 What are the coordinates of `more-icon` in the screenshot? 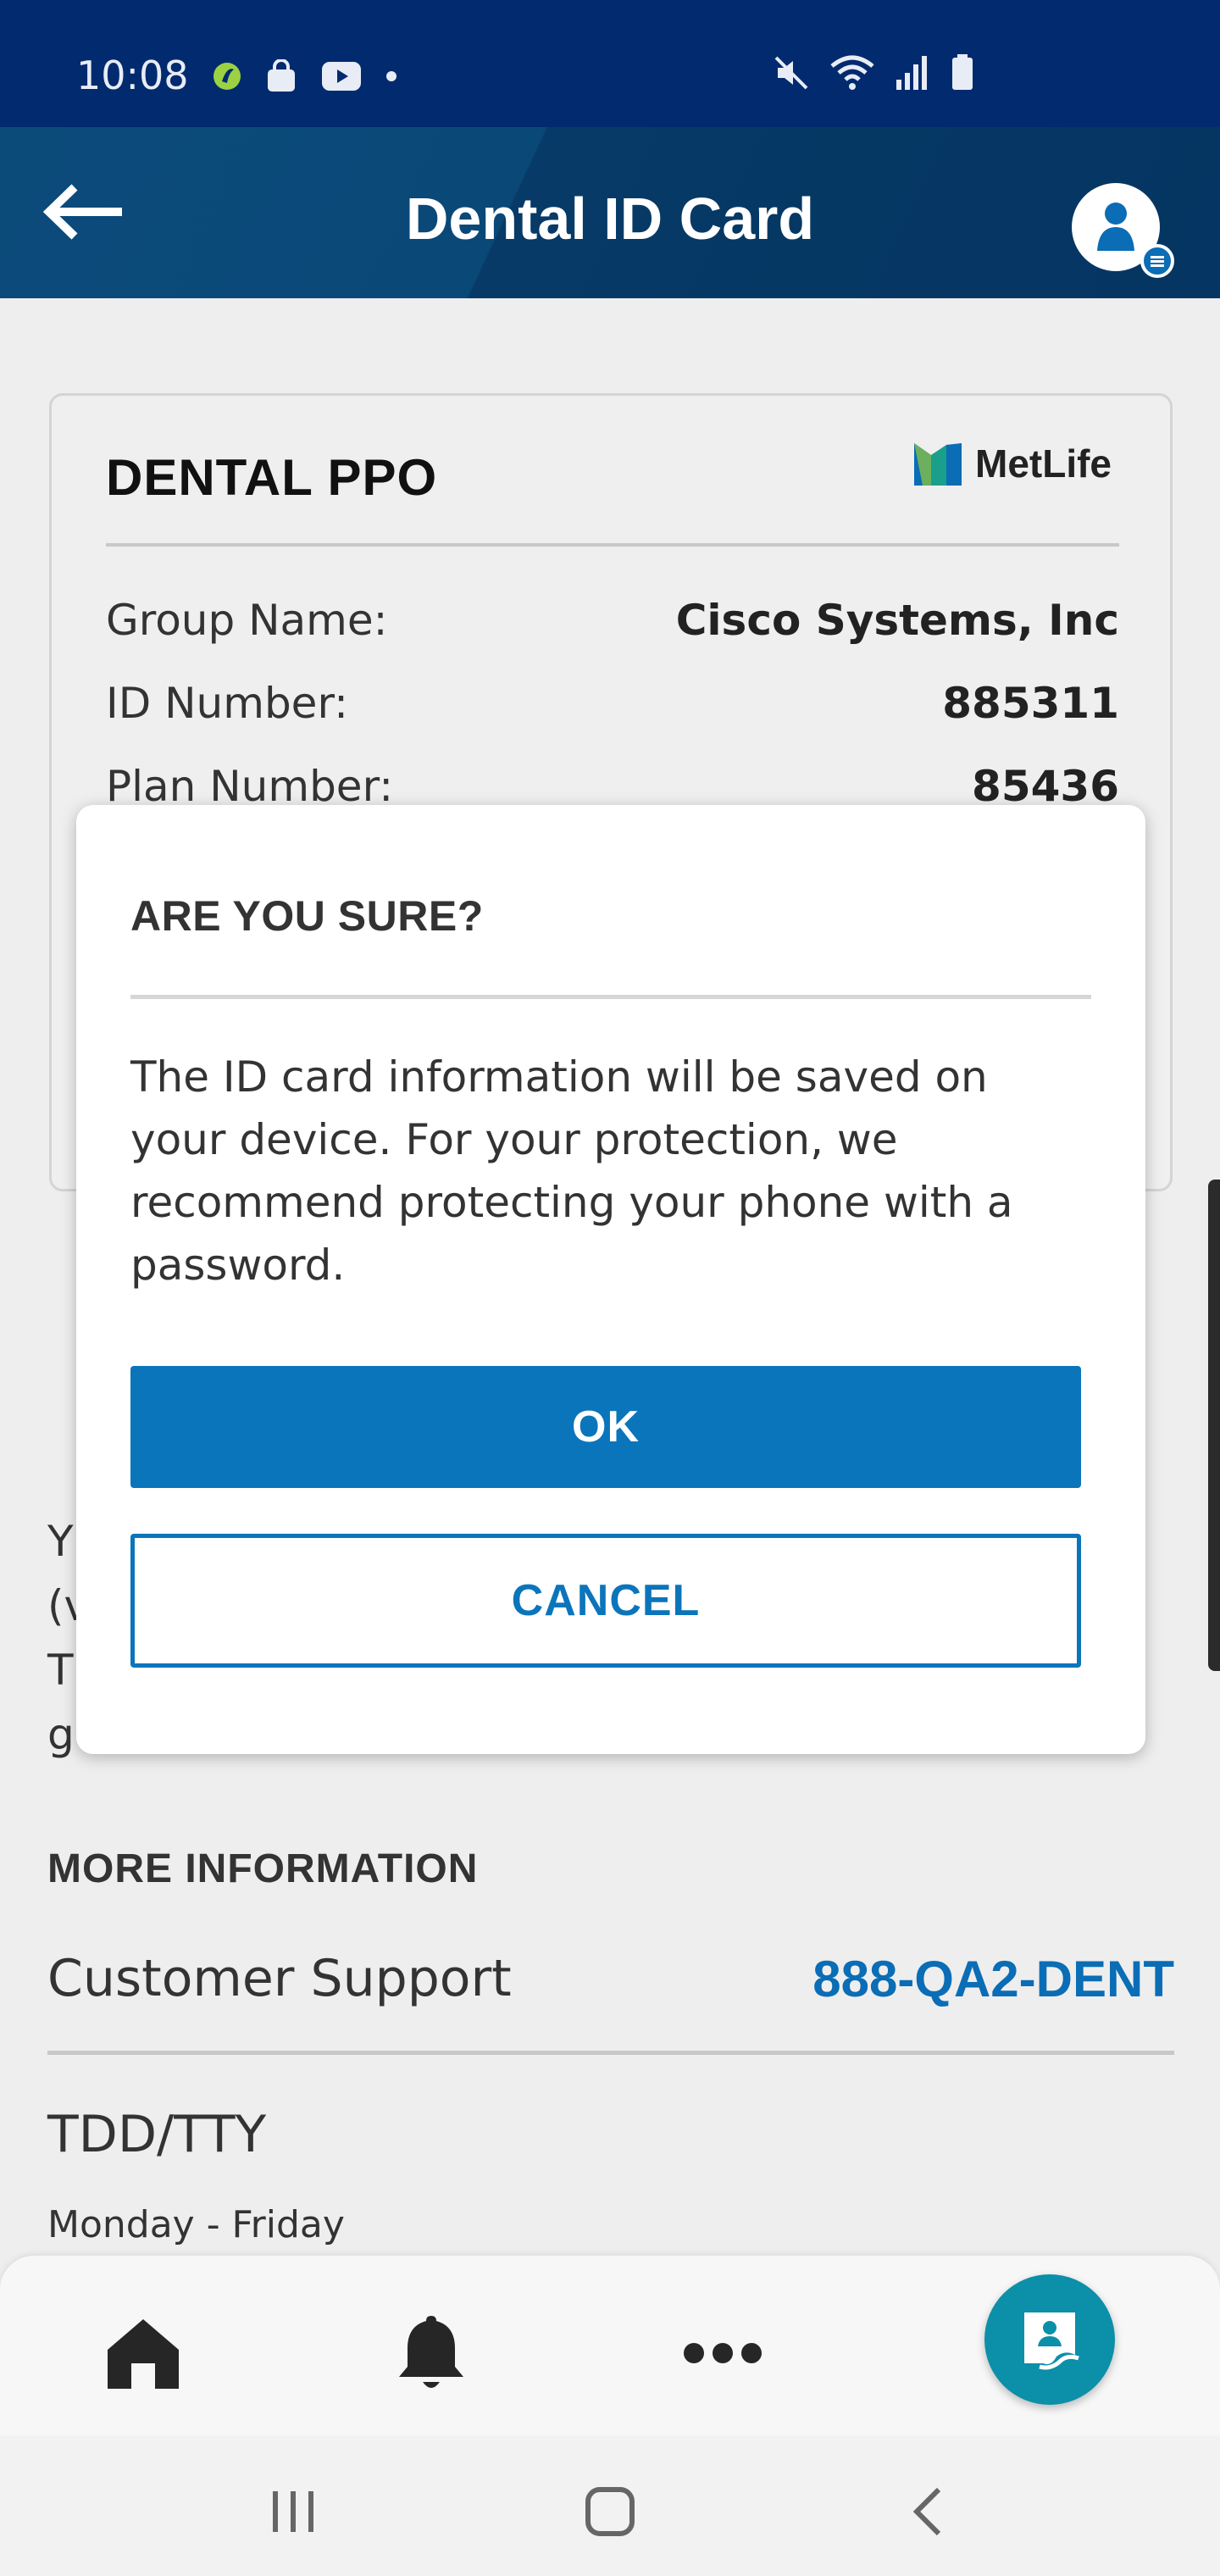 It's located at (723, 2353).